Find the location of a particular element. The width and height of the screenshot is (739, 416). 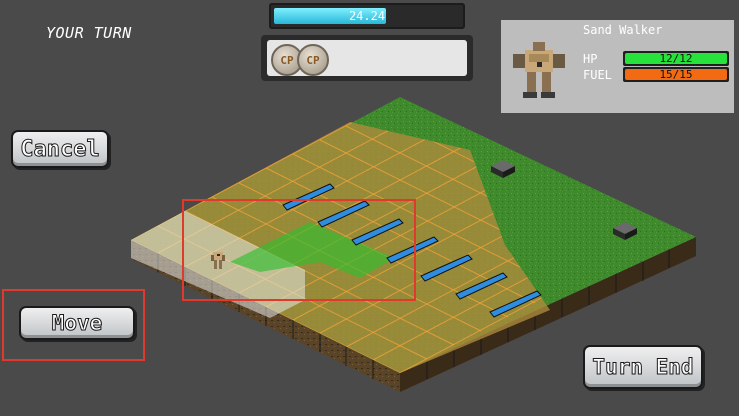

move-button: Move is located at coordinates (77, 323).